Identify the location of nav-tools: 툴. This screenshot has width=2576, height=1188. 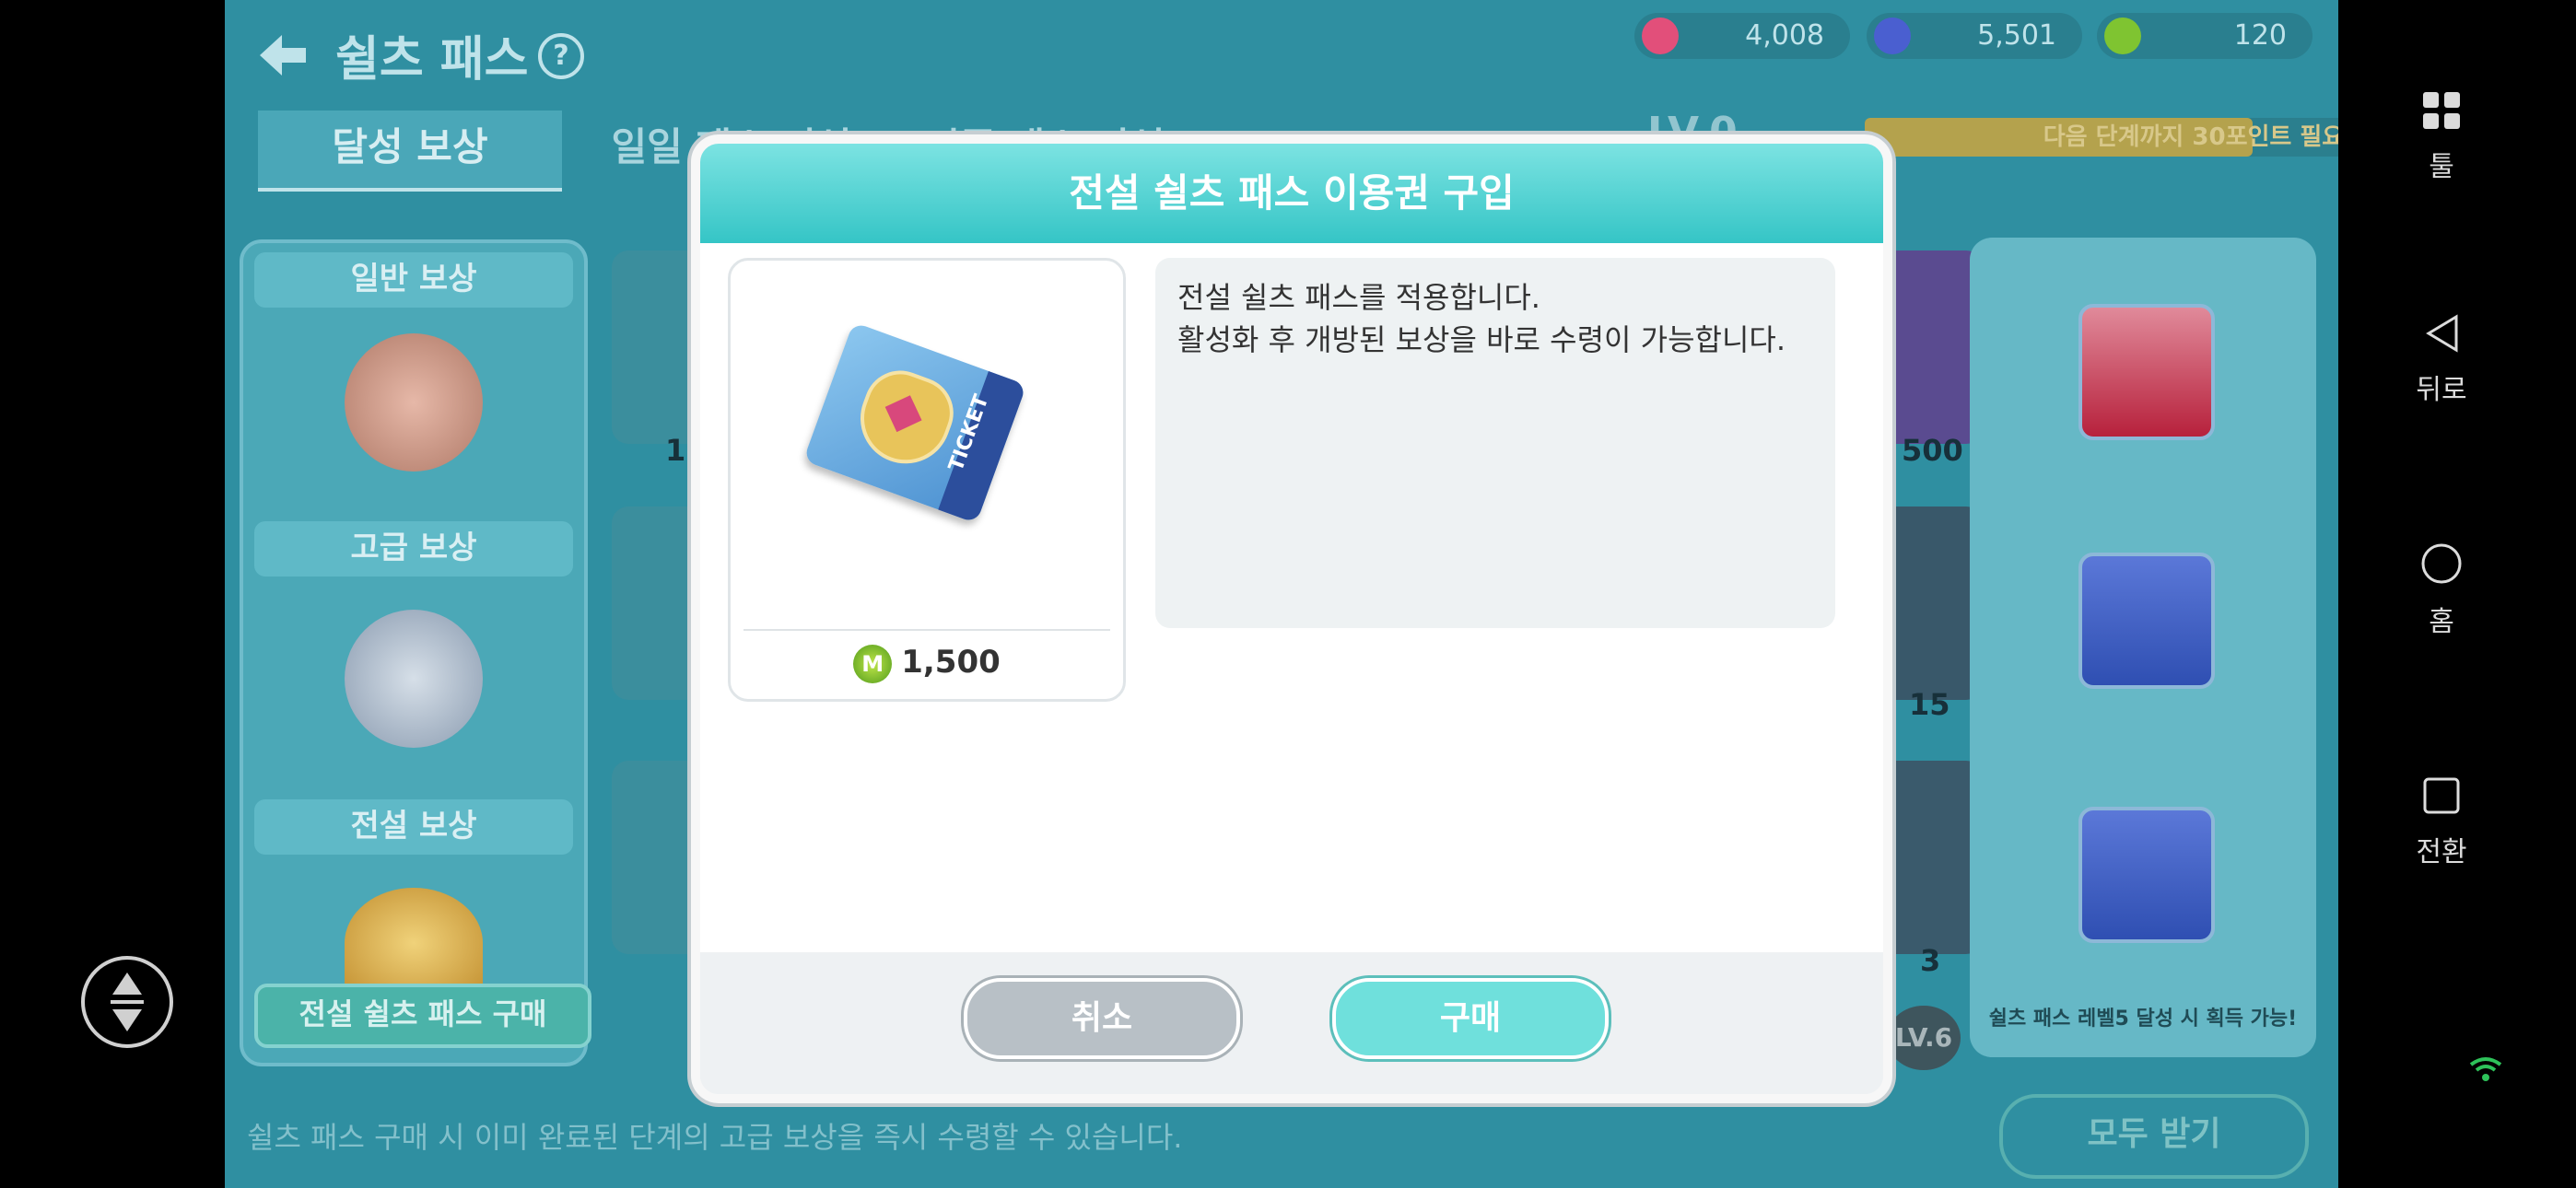
(2441, 137).